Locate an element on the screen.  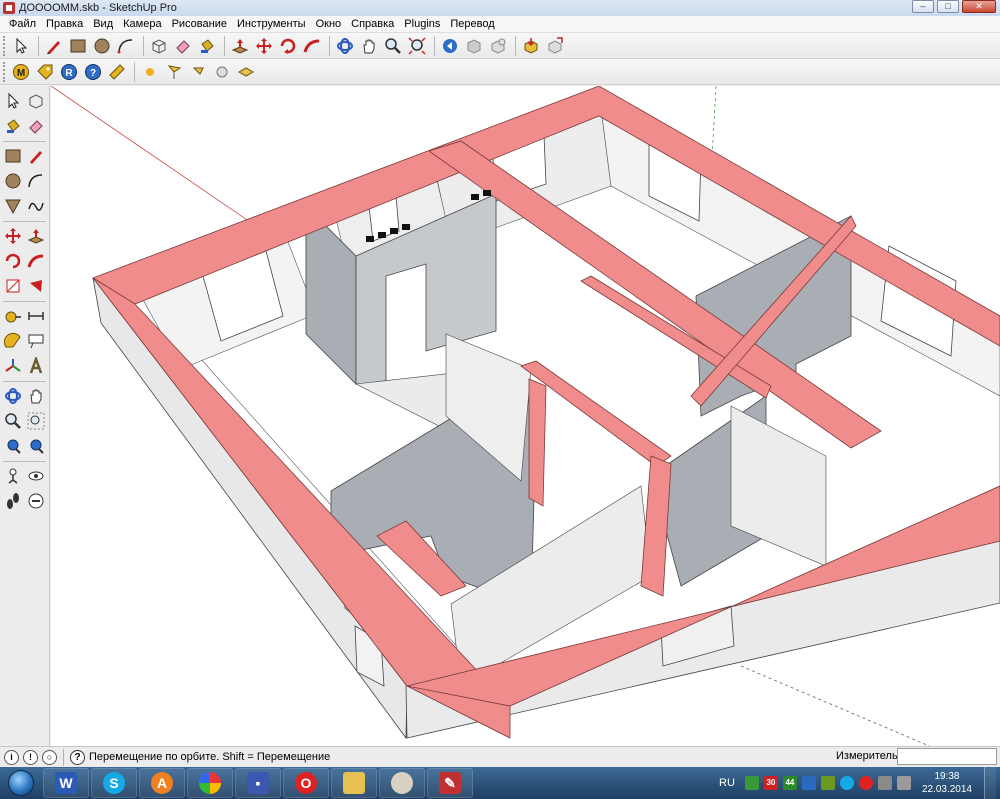
menu-plugins: Plugins is located at coordinates (422, 24).